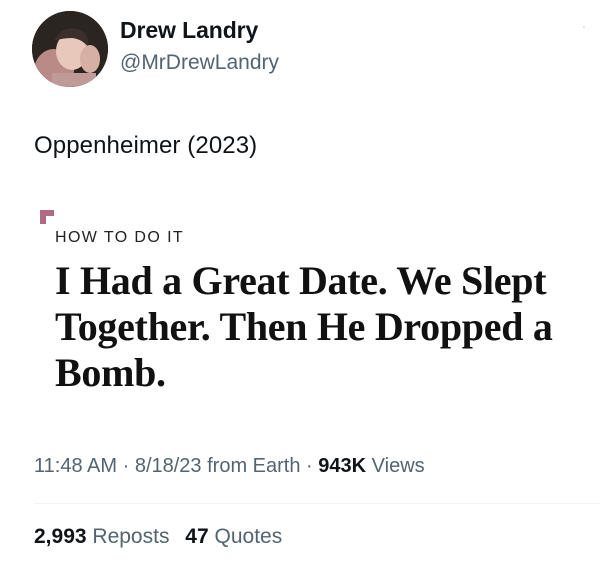 The width and height of the screenshot is (600, 568). I want to click on more-options-icon: ·, so click(584, 30).